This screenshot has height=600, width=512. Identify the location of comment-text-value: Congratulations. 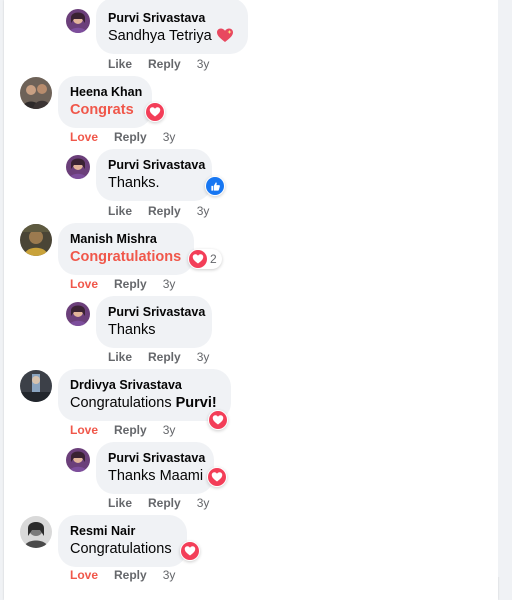
(123, 403).